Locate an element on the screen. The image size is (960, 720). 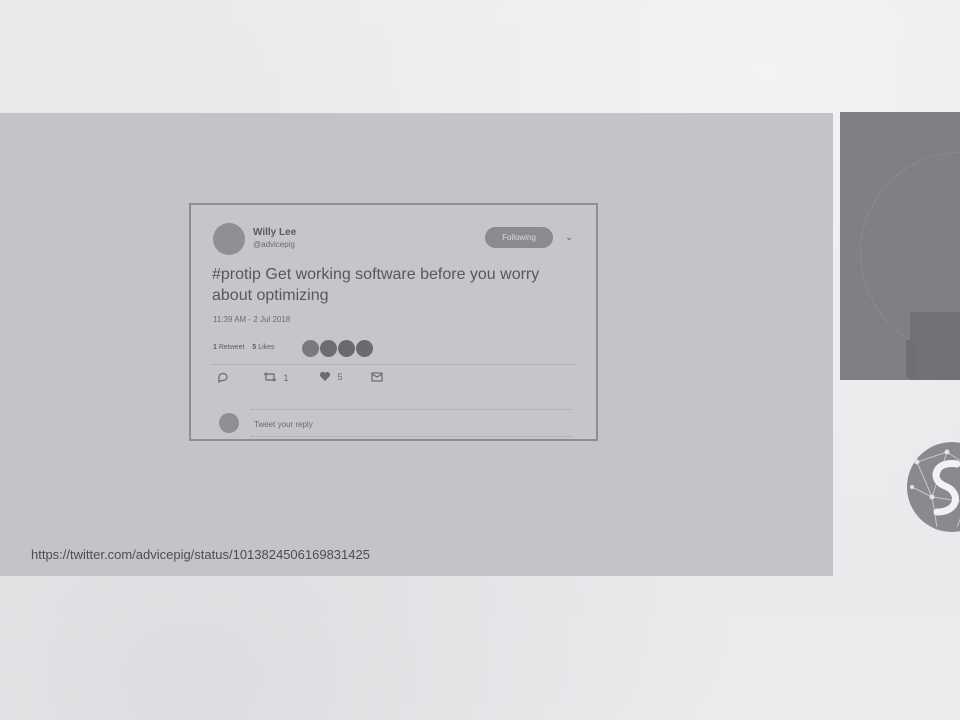
reply-avatar is located at coordinates (229, 423).